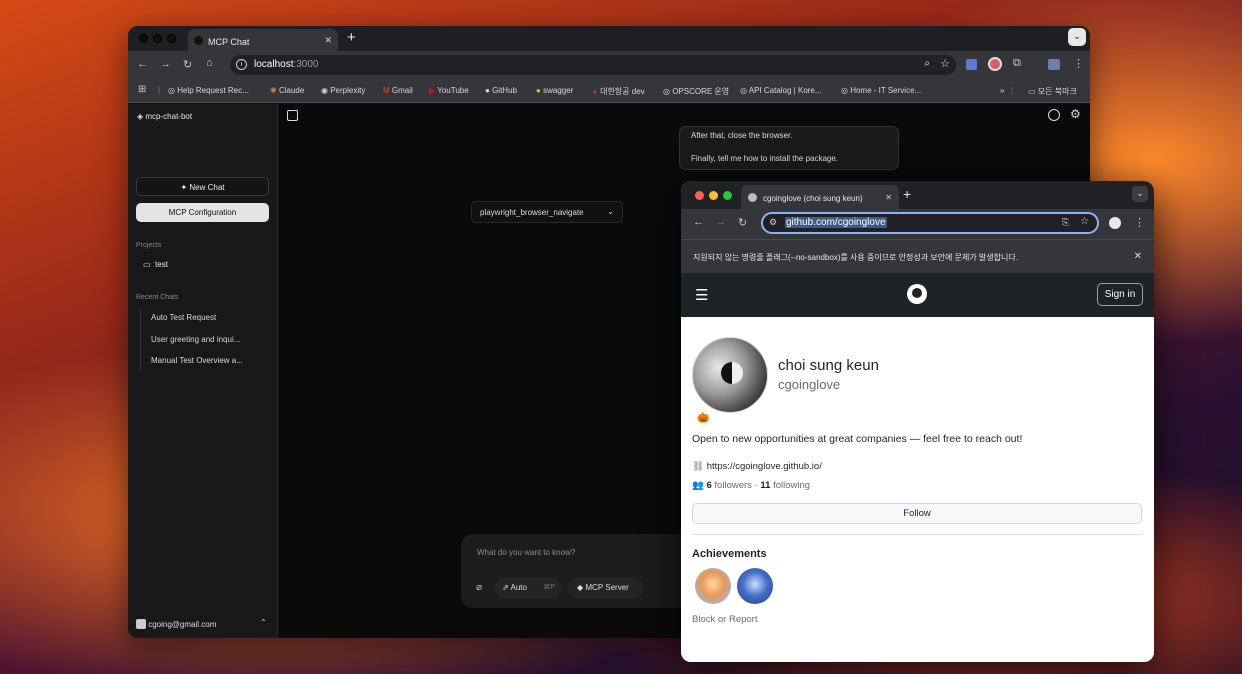  What do you see at coordinates (995, 64) in the screenshot?
I see `extension-icon` at bounding box center [995, 64].